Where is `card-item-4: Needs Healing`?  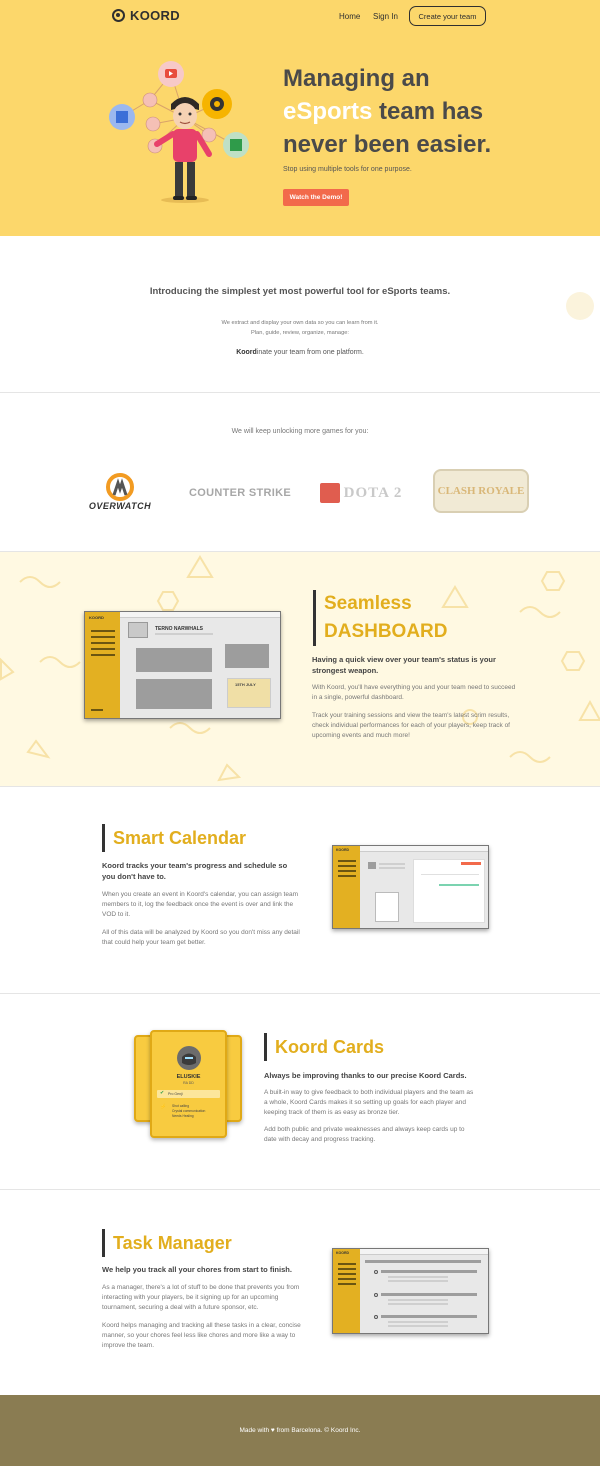
card-item-4: Needs Healing is located at coordinates (183, 1116).